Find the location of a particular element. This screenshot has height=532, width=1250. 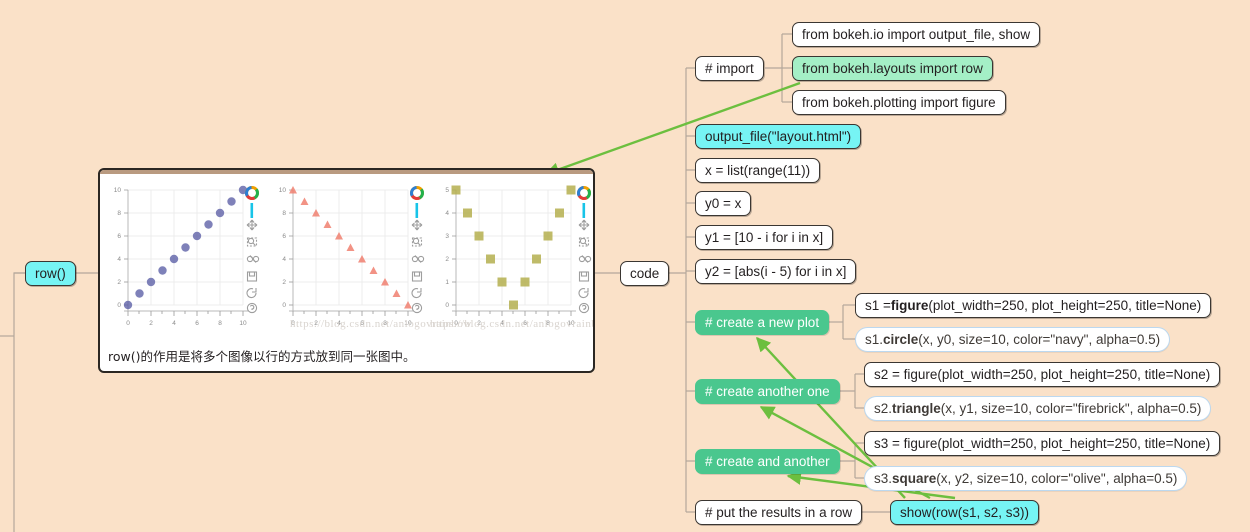

stmt-s2-triangle-fn: triangle is located at coordinates (916, 408).